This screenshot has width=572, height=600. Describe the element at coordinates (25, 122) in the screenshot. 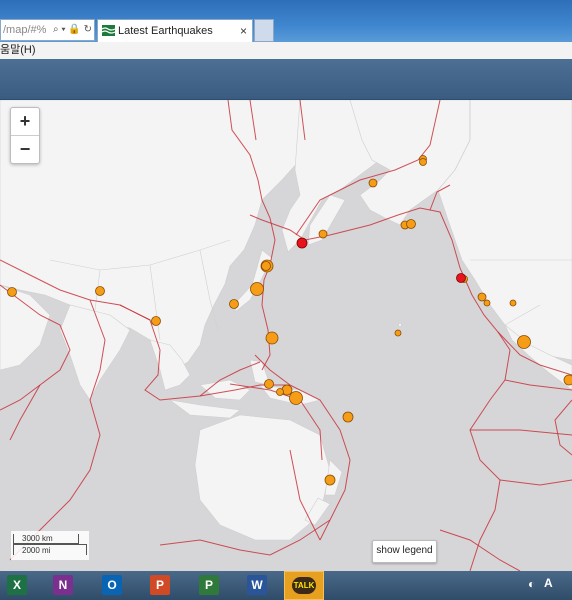

I see `zoom-in-button: +` at that location.